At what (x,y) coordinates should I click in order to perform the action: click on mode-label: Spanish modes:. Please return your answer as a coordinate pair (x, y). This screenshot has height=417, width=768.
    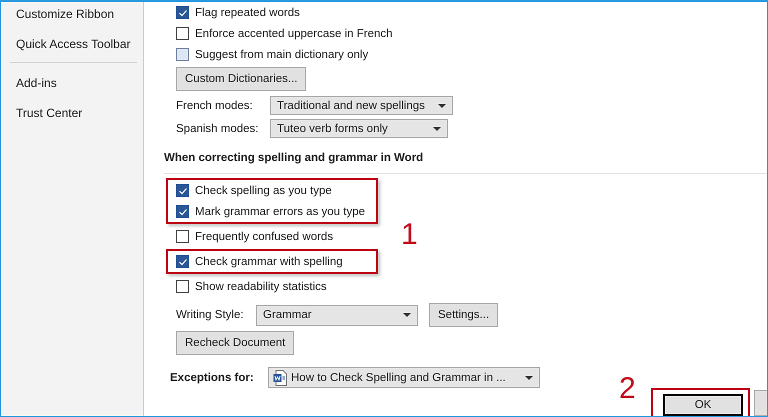
    Looking at the image, I should click on (218, 128).